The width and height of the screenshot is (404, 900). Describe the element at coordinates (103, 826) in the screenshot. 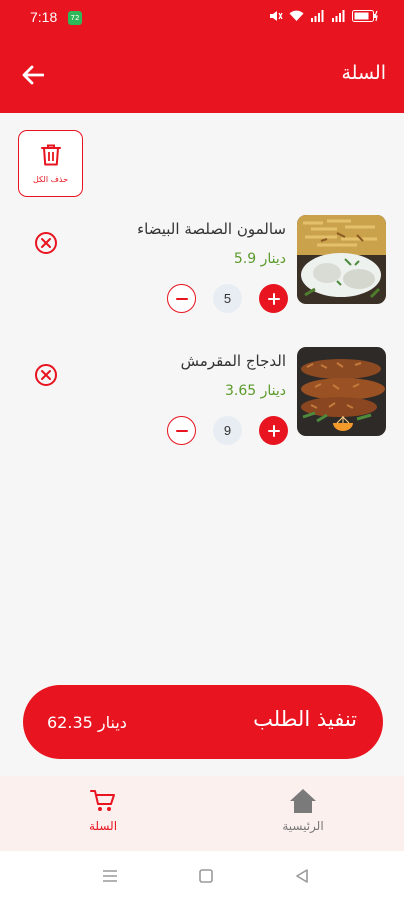

I see `nav-item-cart-label: السلة` at that location.